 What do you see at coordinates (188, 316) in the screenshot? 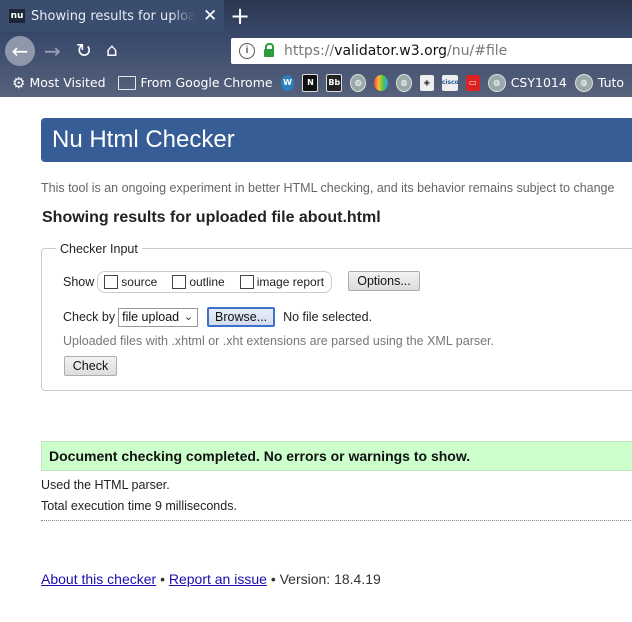
I see `chevron-down-icon: ⌄` at bounding box center [188, 316].